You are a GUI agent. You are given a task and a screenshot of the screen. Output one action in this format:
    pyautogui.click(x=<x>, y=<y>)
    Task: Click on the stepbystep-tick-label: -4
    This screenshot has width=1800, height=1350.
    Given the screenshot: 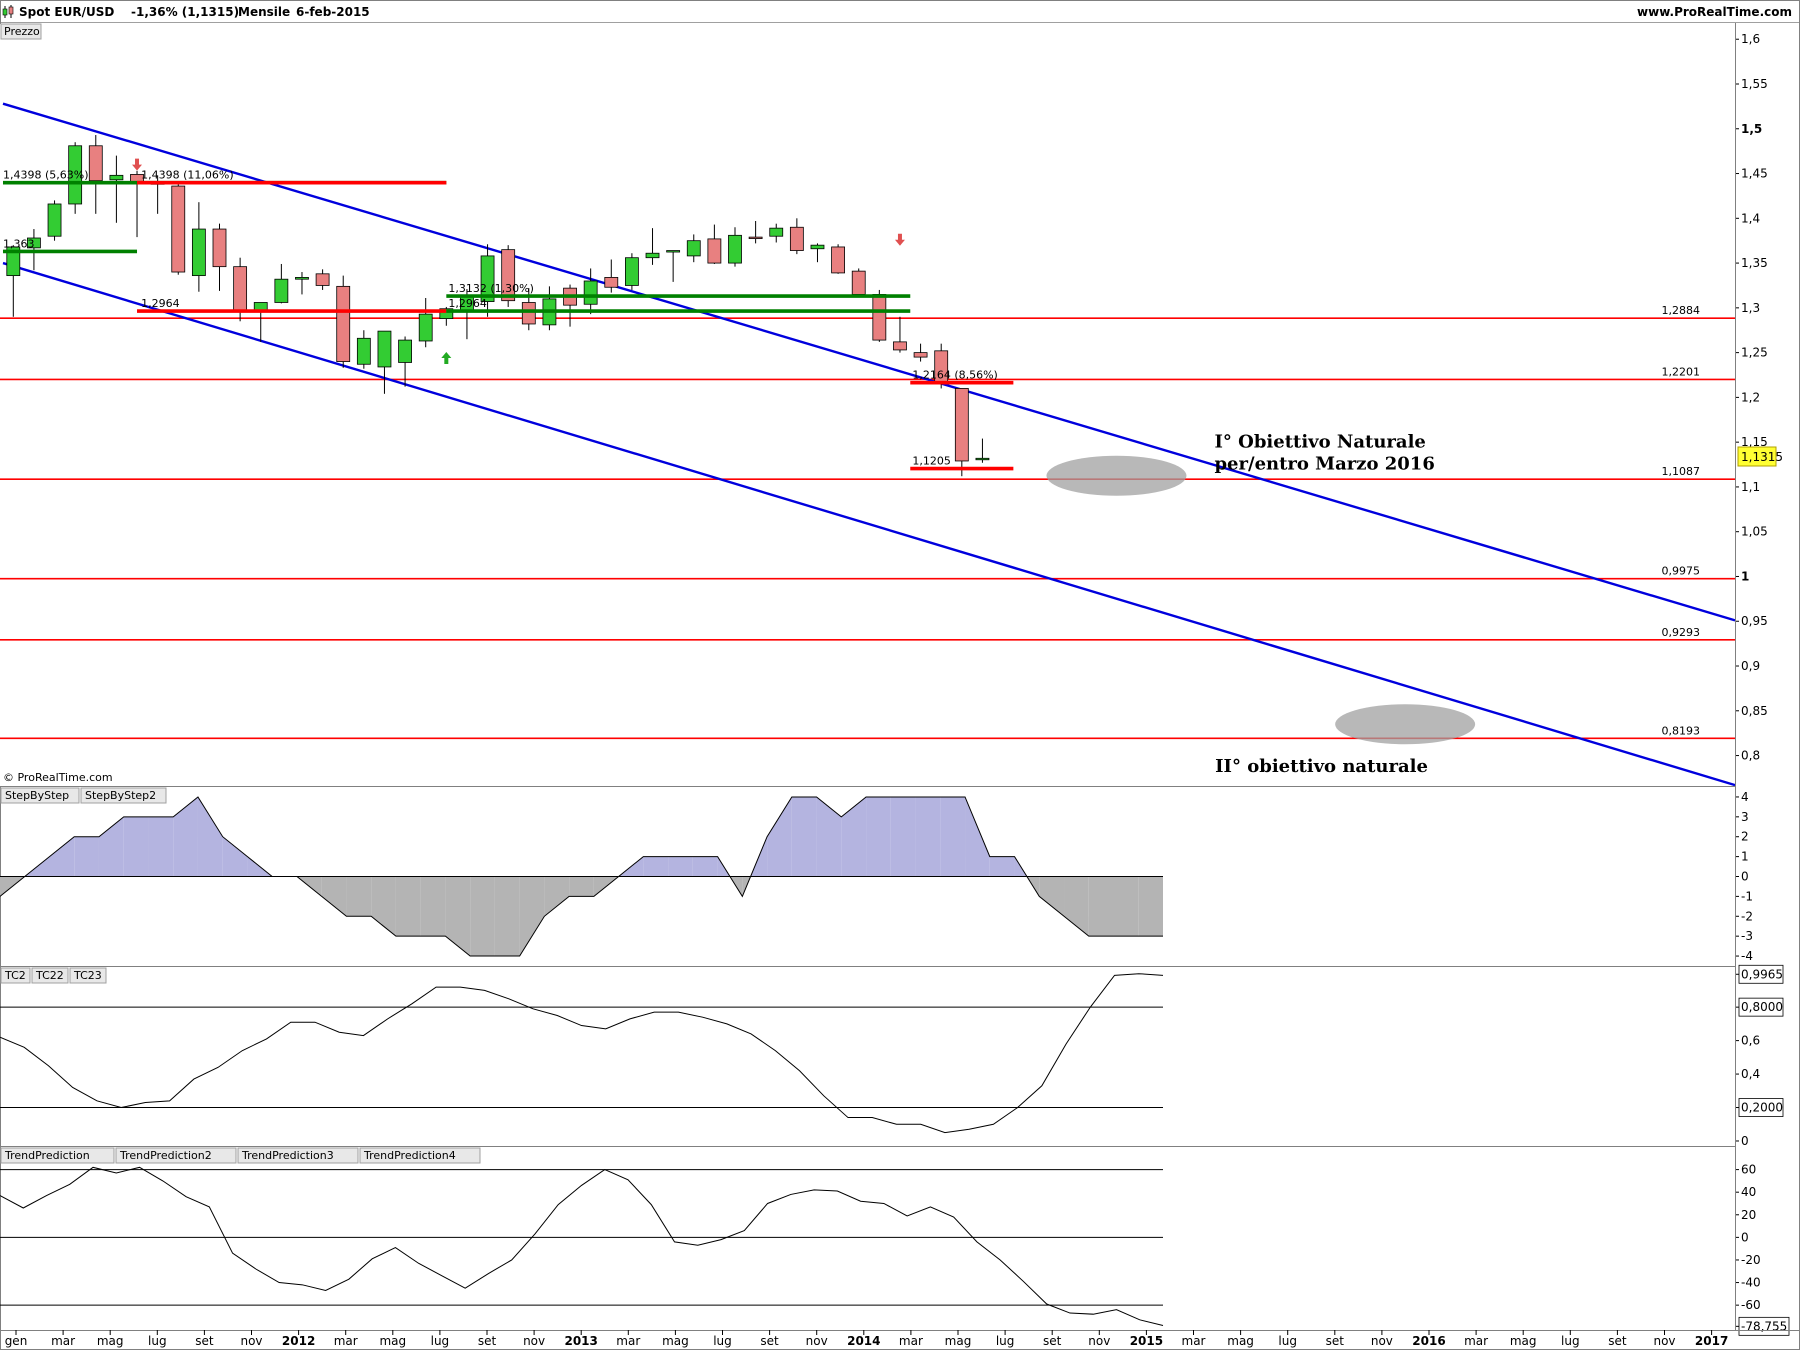 What is the action you would take?
    pyautogui.click(x=1747, y=956)
    